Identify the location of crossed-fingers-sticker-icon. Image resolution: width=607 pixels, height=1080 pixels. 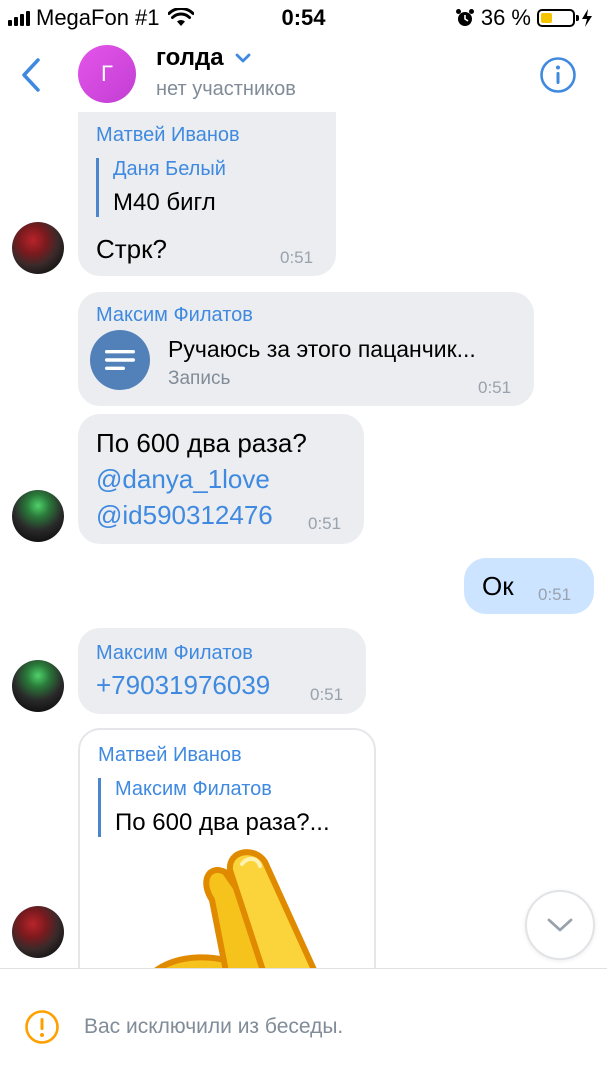
(230, 915).